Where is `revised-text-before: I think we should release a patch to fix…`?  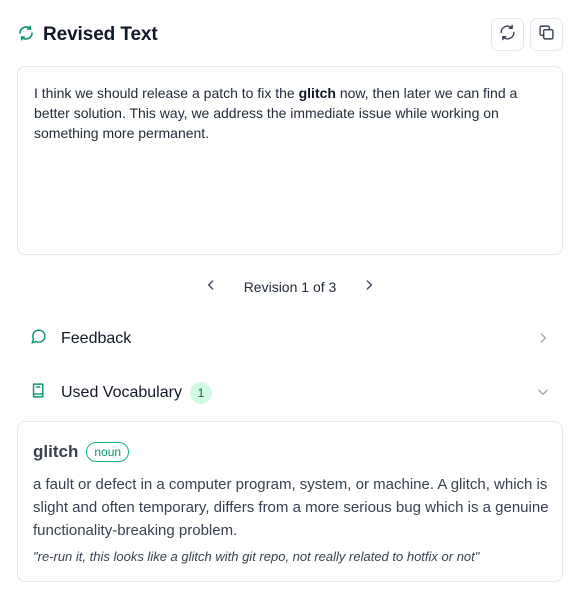
revised-text-before: I think we should release a patch to fix… is located at coordinates (166, 93).